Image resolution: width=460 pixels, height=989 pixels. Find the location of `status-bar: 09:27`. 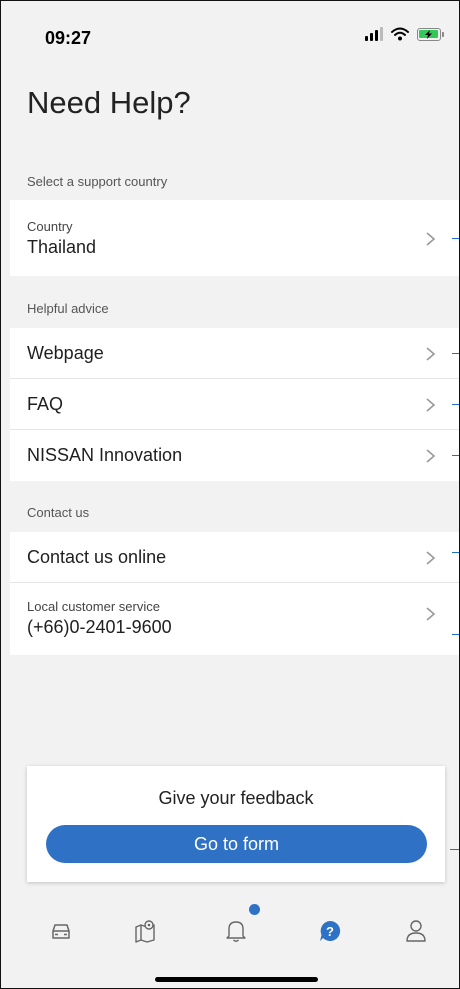

status-bar: 09:27 is located at coordinates (230, 31).